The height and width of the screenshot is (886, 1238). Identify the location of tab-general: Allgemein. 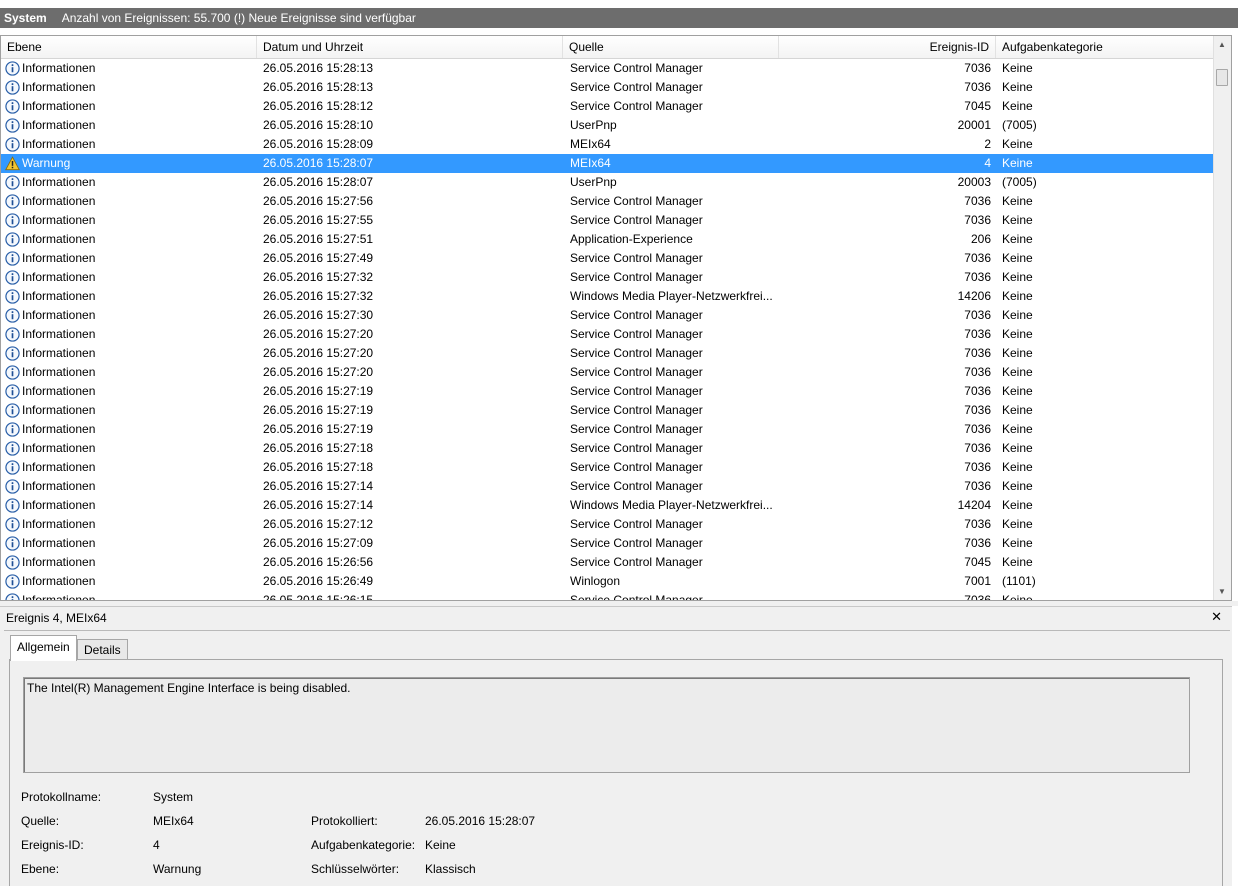
(43, 648).